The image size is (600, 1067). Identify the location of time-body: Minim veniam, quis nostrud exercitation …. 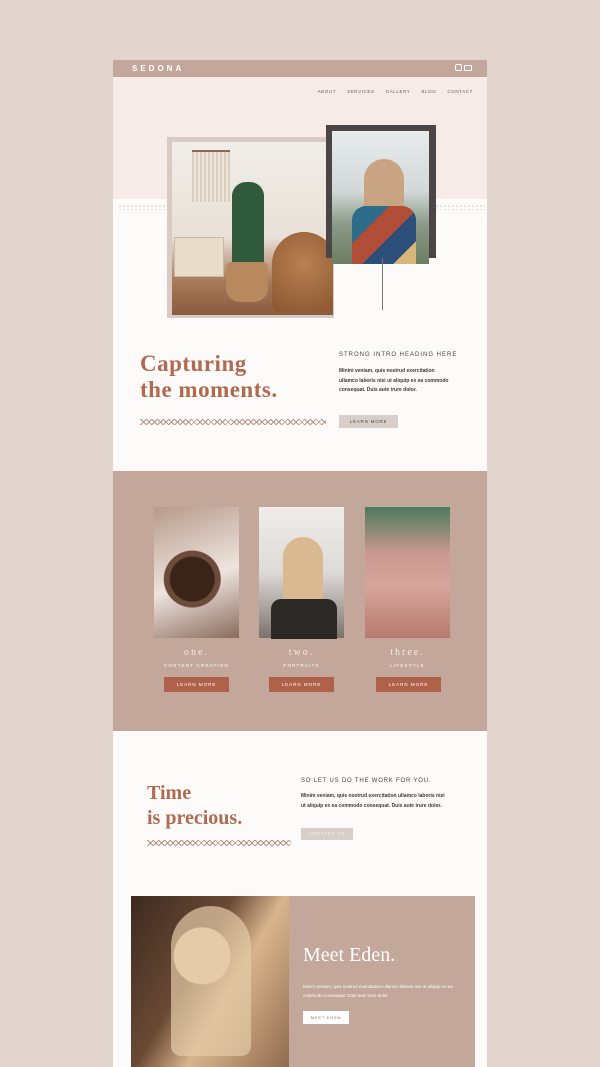
(373, 801).